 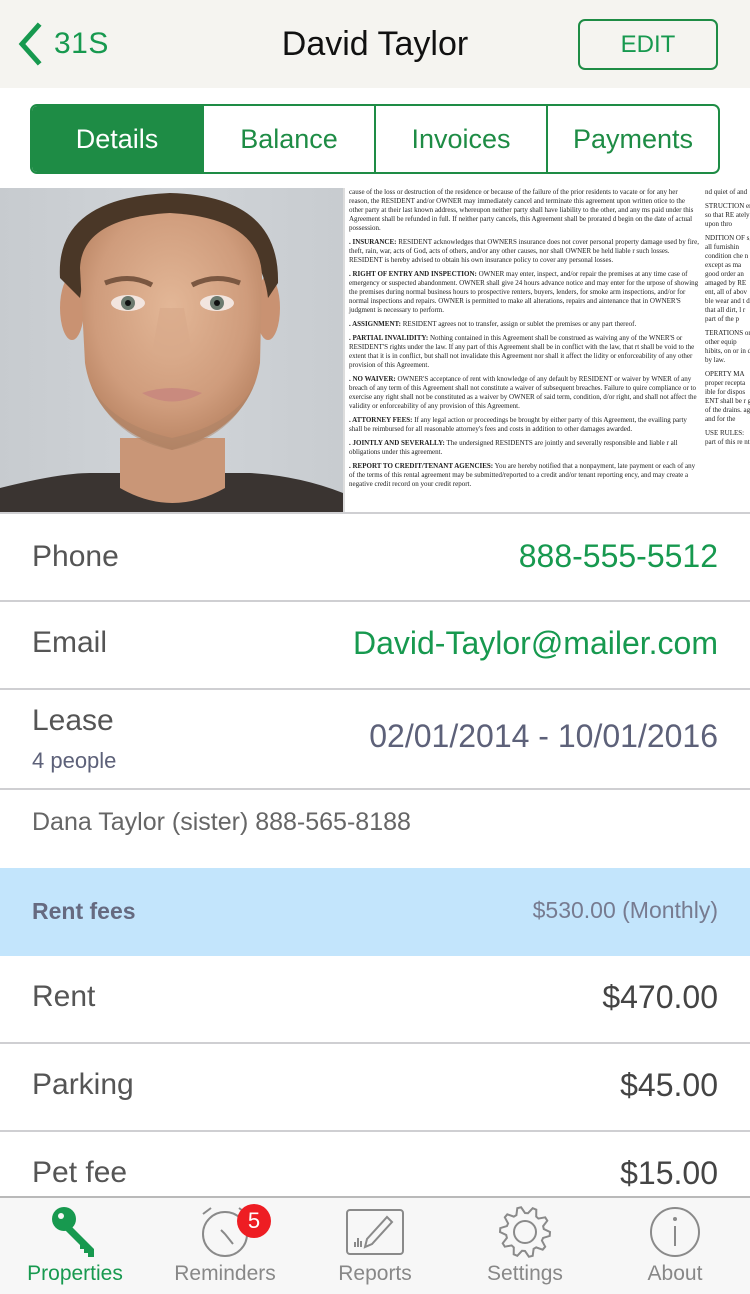 I want to click on tab-invoices: Invoices, so click(x=460, y=139).